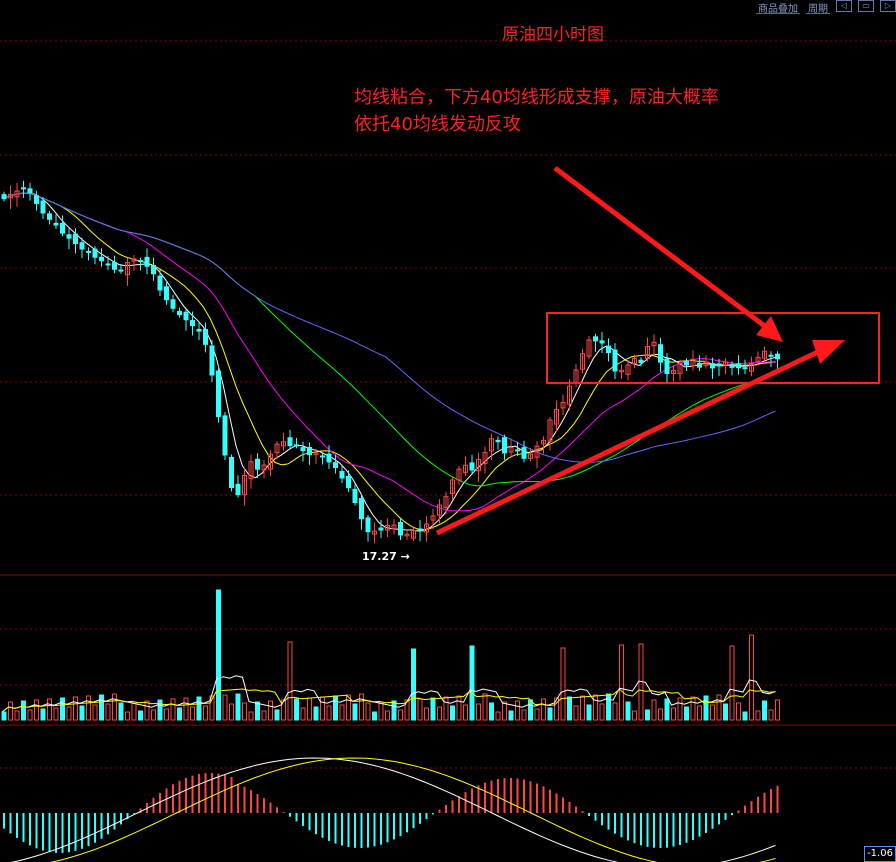  Describe the element at coordinates (386, 556) in the screenshot. I see `low-price-label: 17.27 →` at that location.